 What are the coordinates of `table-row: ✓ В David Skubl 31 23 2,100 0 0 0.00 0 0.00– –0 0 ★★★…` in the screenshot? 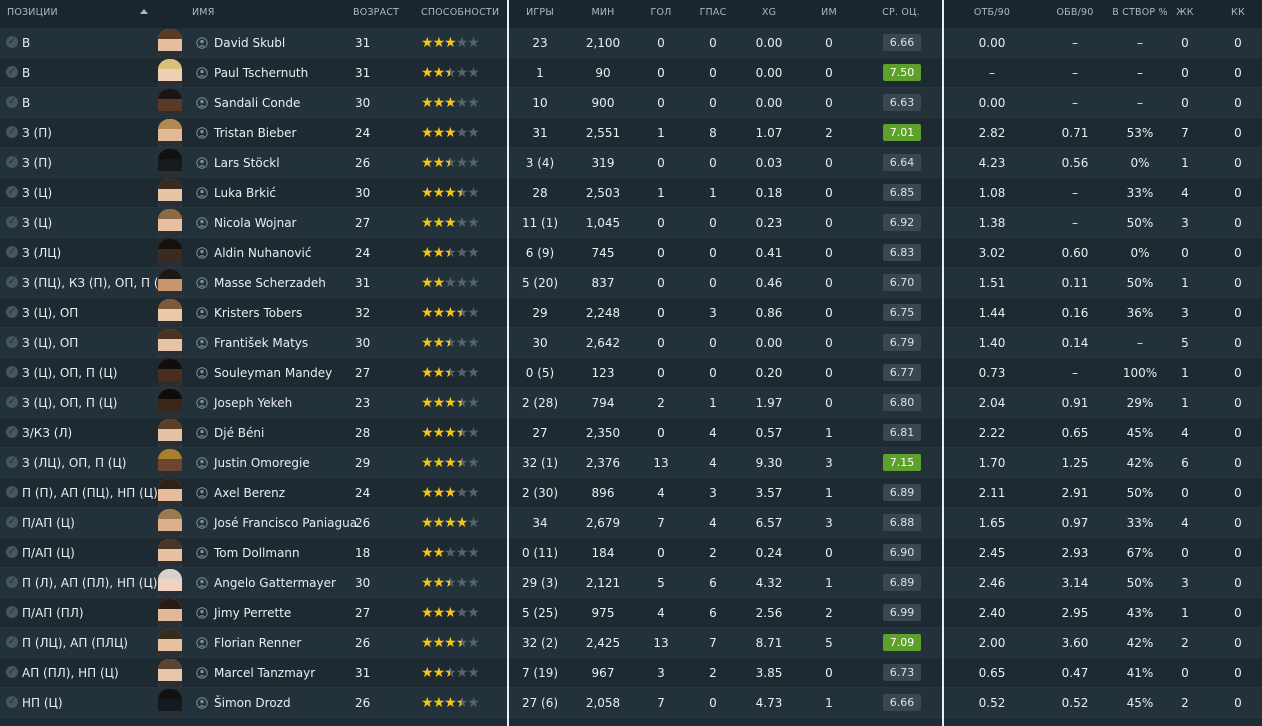 It's located at (631, 43).